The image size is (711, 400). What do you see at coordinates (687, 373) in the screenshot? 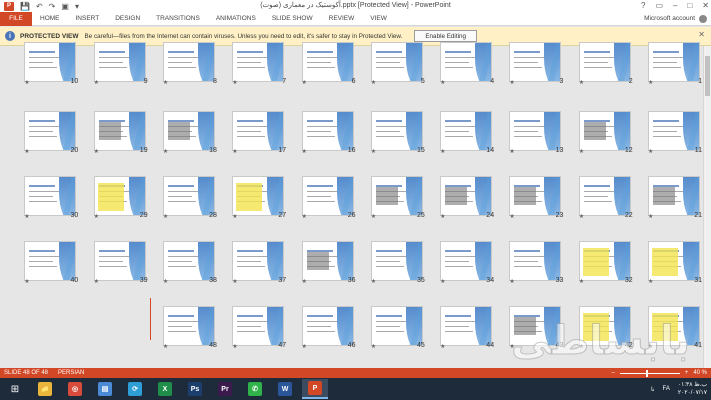
I see `zoom-in-button: +` at bounding box center [687, 373].